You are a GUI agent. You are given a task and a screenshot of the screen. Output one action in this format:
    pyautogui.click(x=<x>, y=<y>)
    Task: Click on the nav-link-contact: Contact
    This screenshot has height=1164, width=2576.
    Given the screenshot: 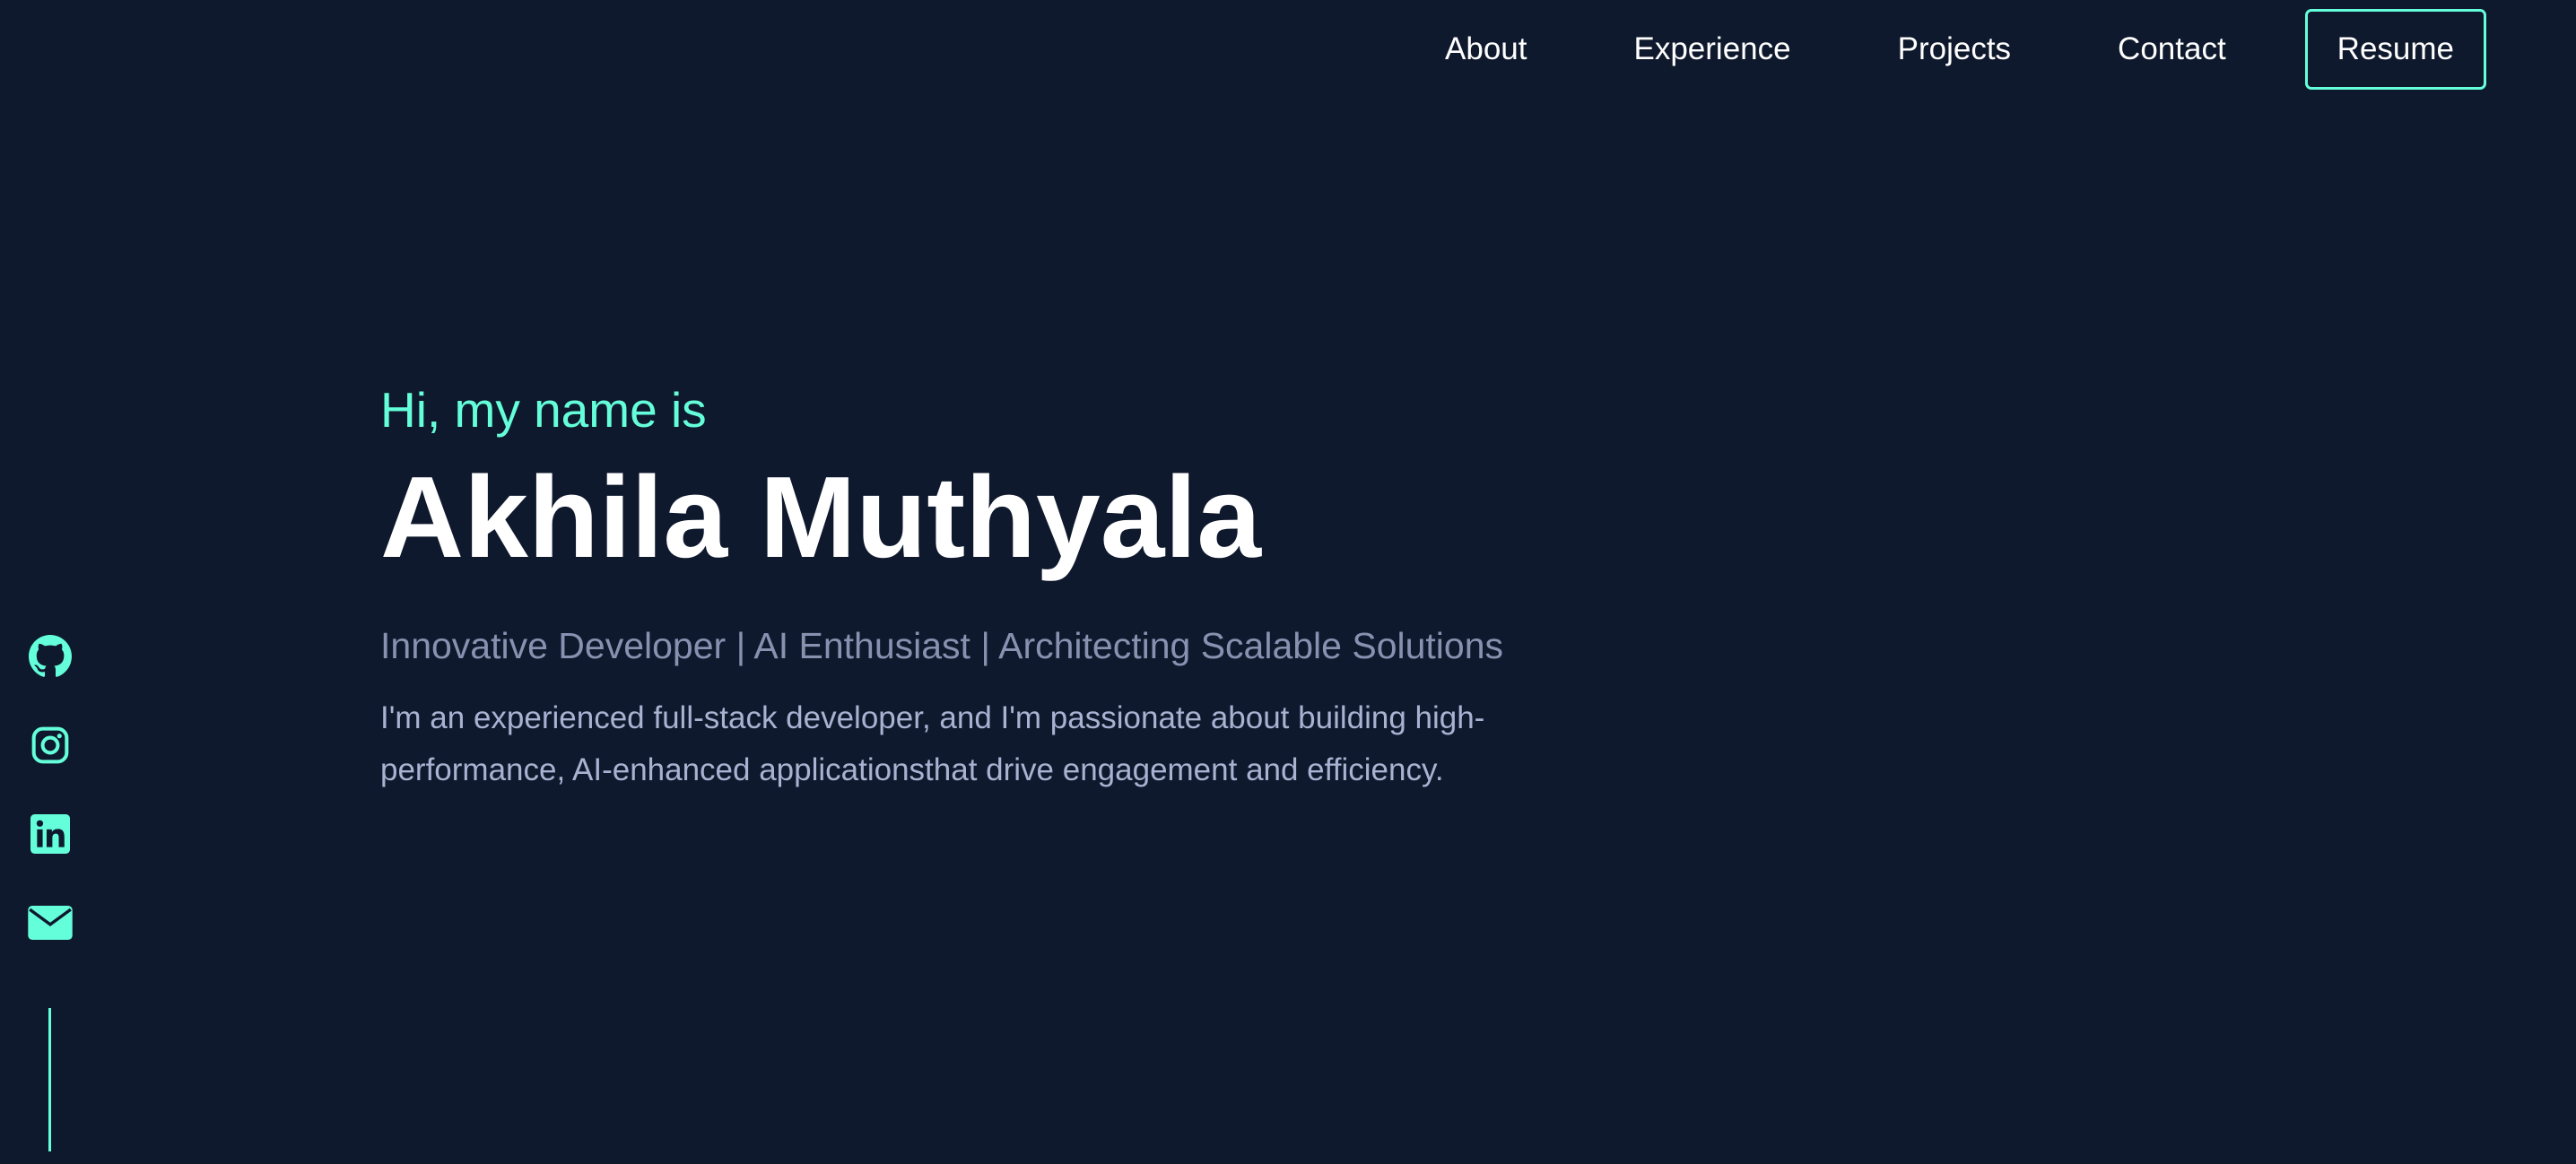 What is the action you would take?
    pyautogui.click(x=2172, y=49)
    